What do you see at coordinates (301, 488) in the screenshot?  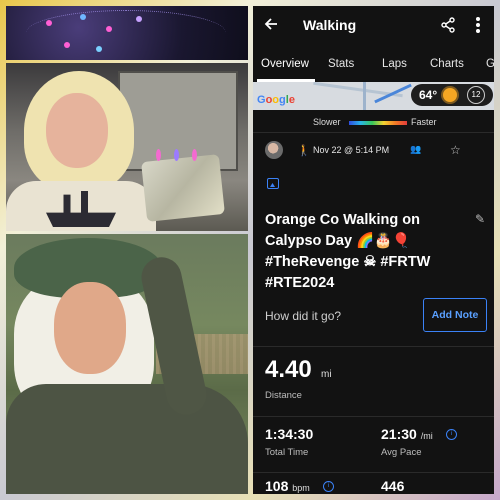 I see `heart-rate-unit: bpm` at bounding box center [301, 488].